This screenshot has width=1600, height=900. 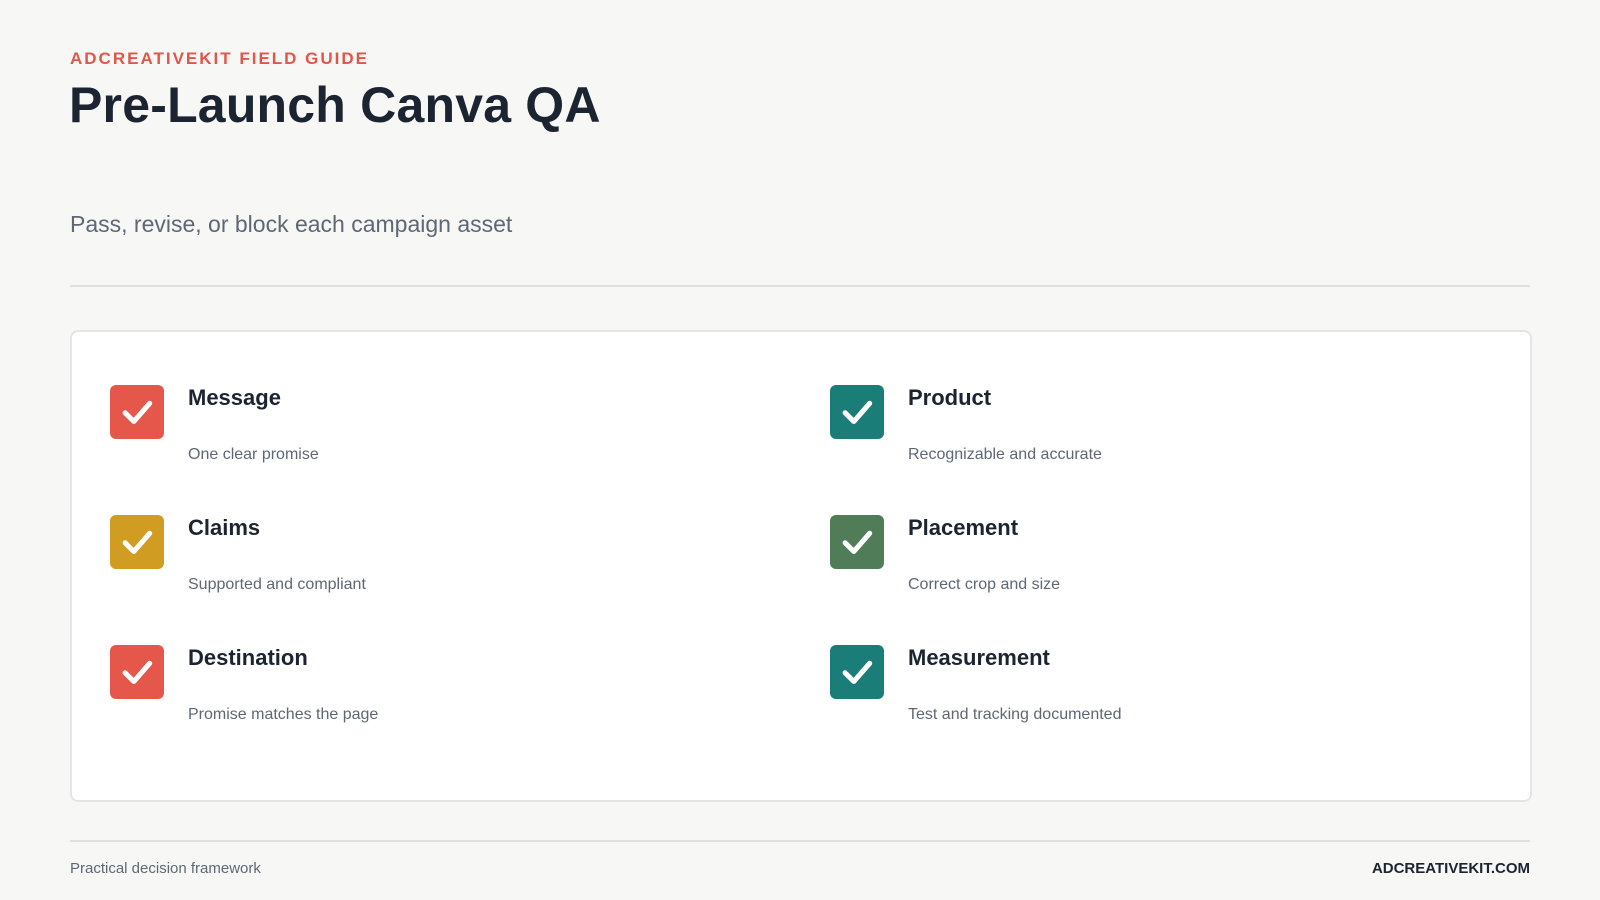 What do you see at coordinates (283, 714) in the screenshot?
I see `checklist-item-description: Promise matches the page` at bounding box center [283, 714].